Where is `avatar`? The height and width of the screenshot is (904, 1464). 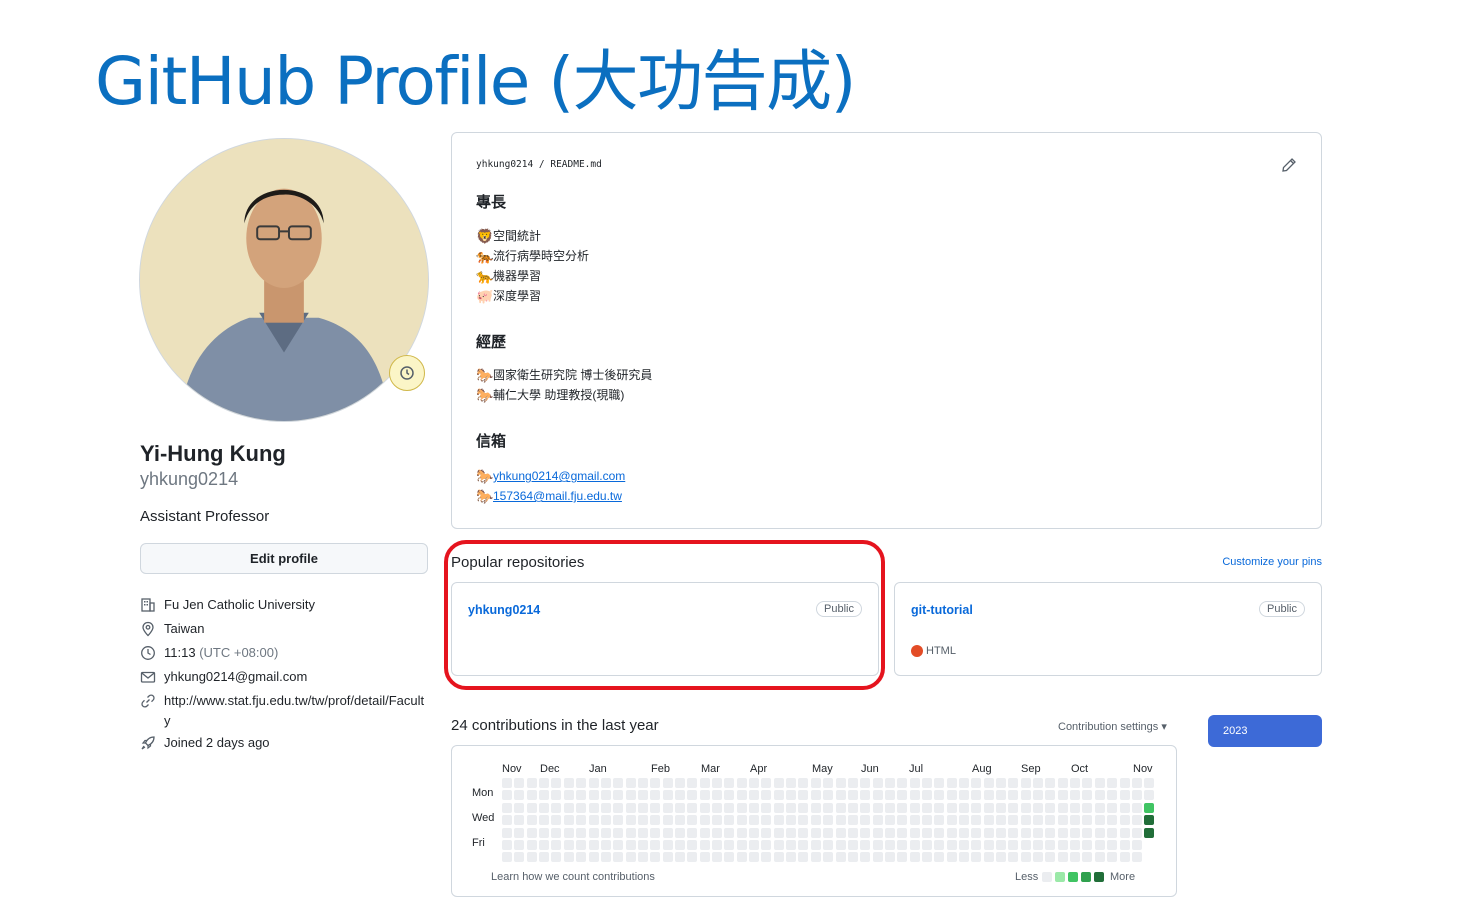 avatar is located at coordinates (284, 280).